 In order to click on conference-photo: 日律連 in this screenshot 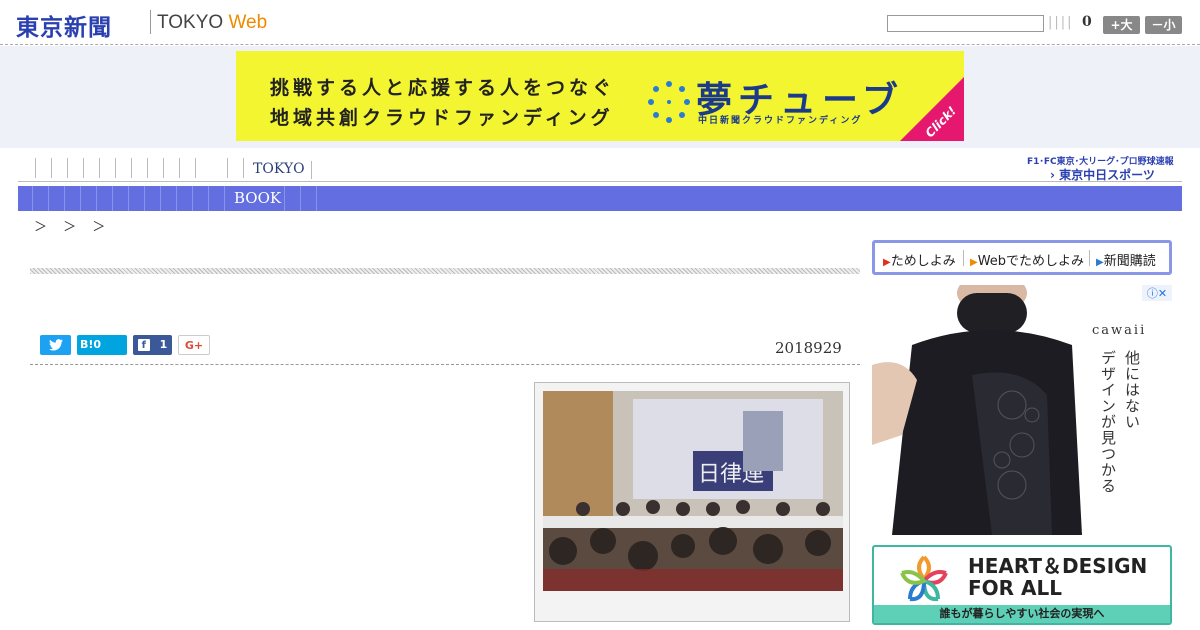, I will do `click(693, 491)`.